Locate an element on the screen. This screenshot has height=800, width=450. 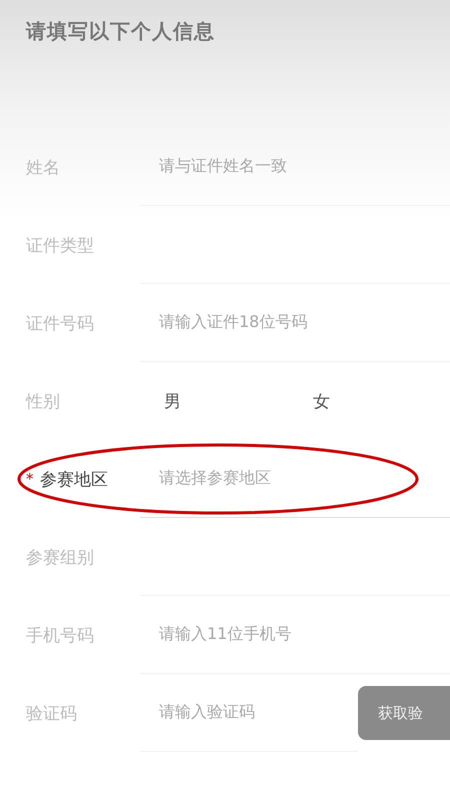
field-label: 姓名 is located at coordinates (43, 167).